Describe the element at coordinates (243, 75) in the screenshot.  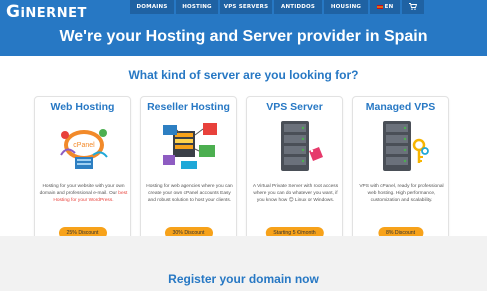
I see `section-title: What kind of server are you looking for?` at that location.